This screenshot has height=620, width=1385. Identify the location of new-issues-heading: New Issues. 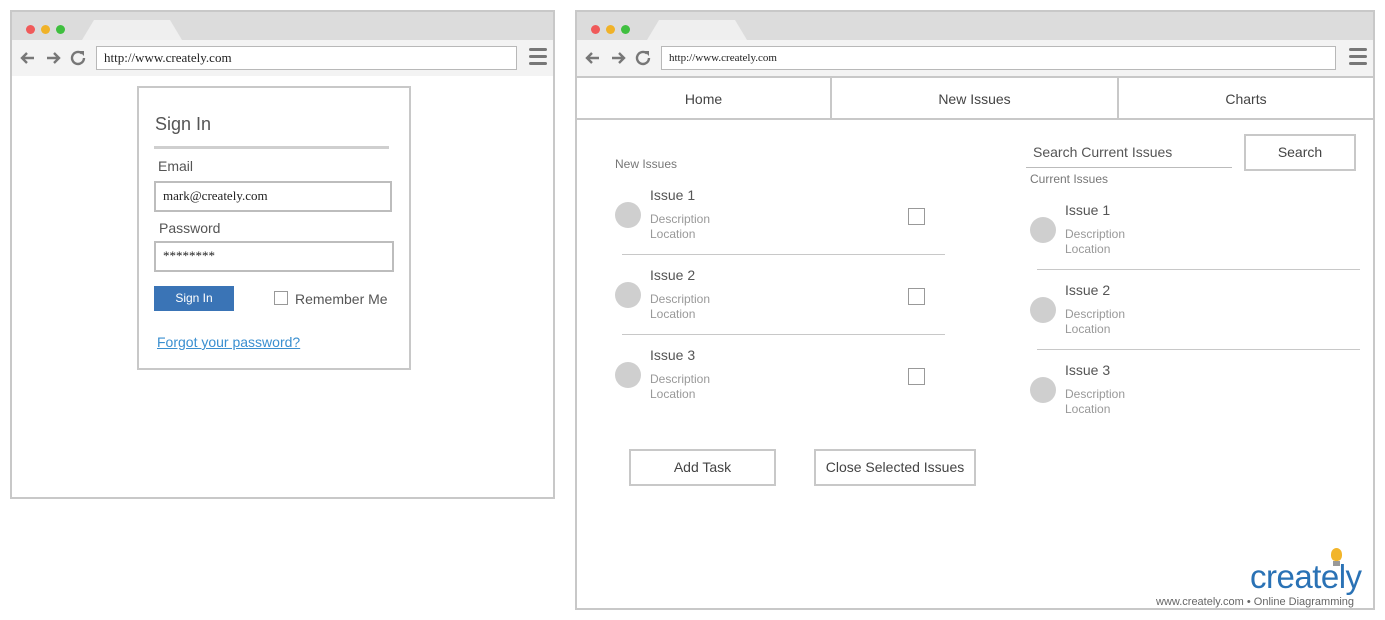
(646, 164).